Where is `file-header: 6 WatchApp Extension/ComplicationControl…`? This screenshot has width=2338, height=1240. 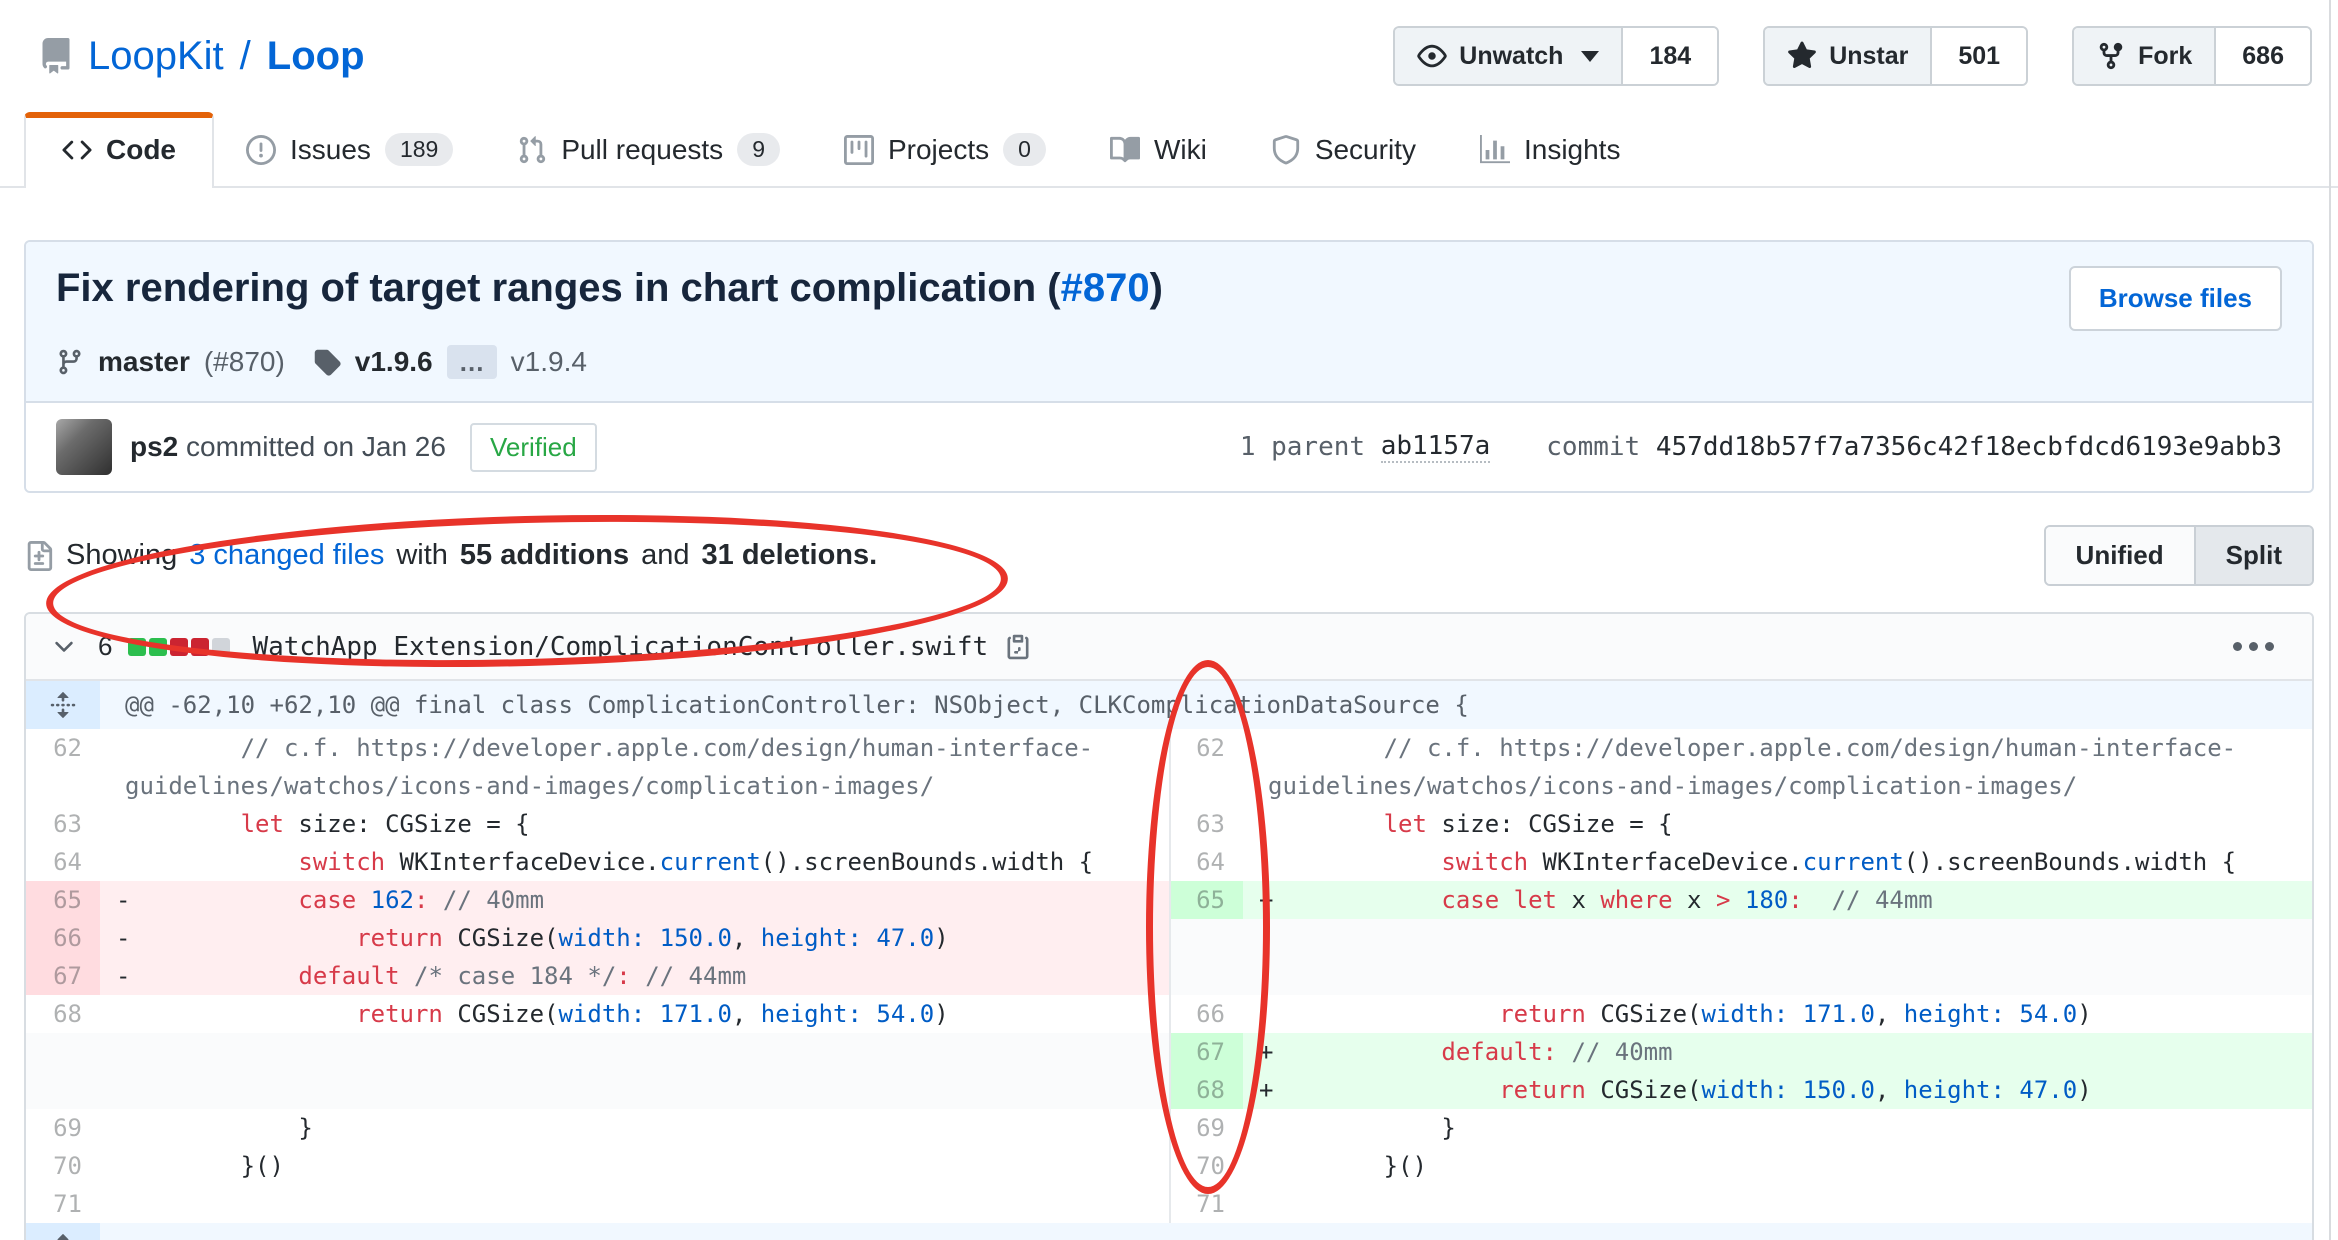 file-header: 6 WatchApp Extension/ComplicationControl… is located at coordinates (1169, 647).